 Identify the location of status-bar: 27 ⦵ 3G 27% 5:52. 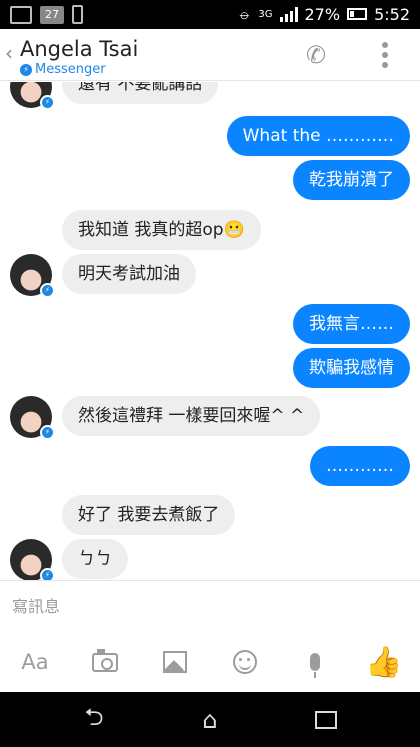
(210, 14).